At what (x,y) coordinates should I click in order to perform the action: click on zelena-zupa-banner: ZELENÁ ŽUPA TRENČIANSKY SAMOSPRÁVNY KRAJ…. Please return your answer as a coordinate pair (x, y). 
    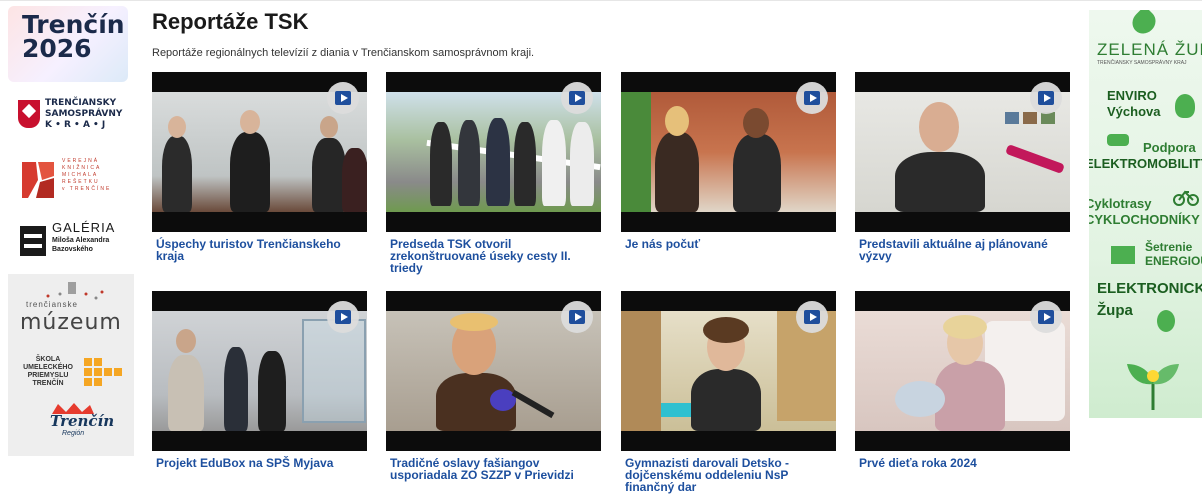
    Looking at the image, I should click on (1145, 214).